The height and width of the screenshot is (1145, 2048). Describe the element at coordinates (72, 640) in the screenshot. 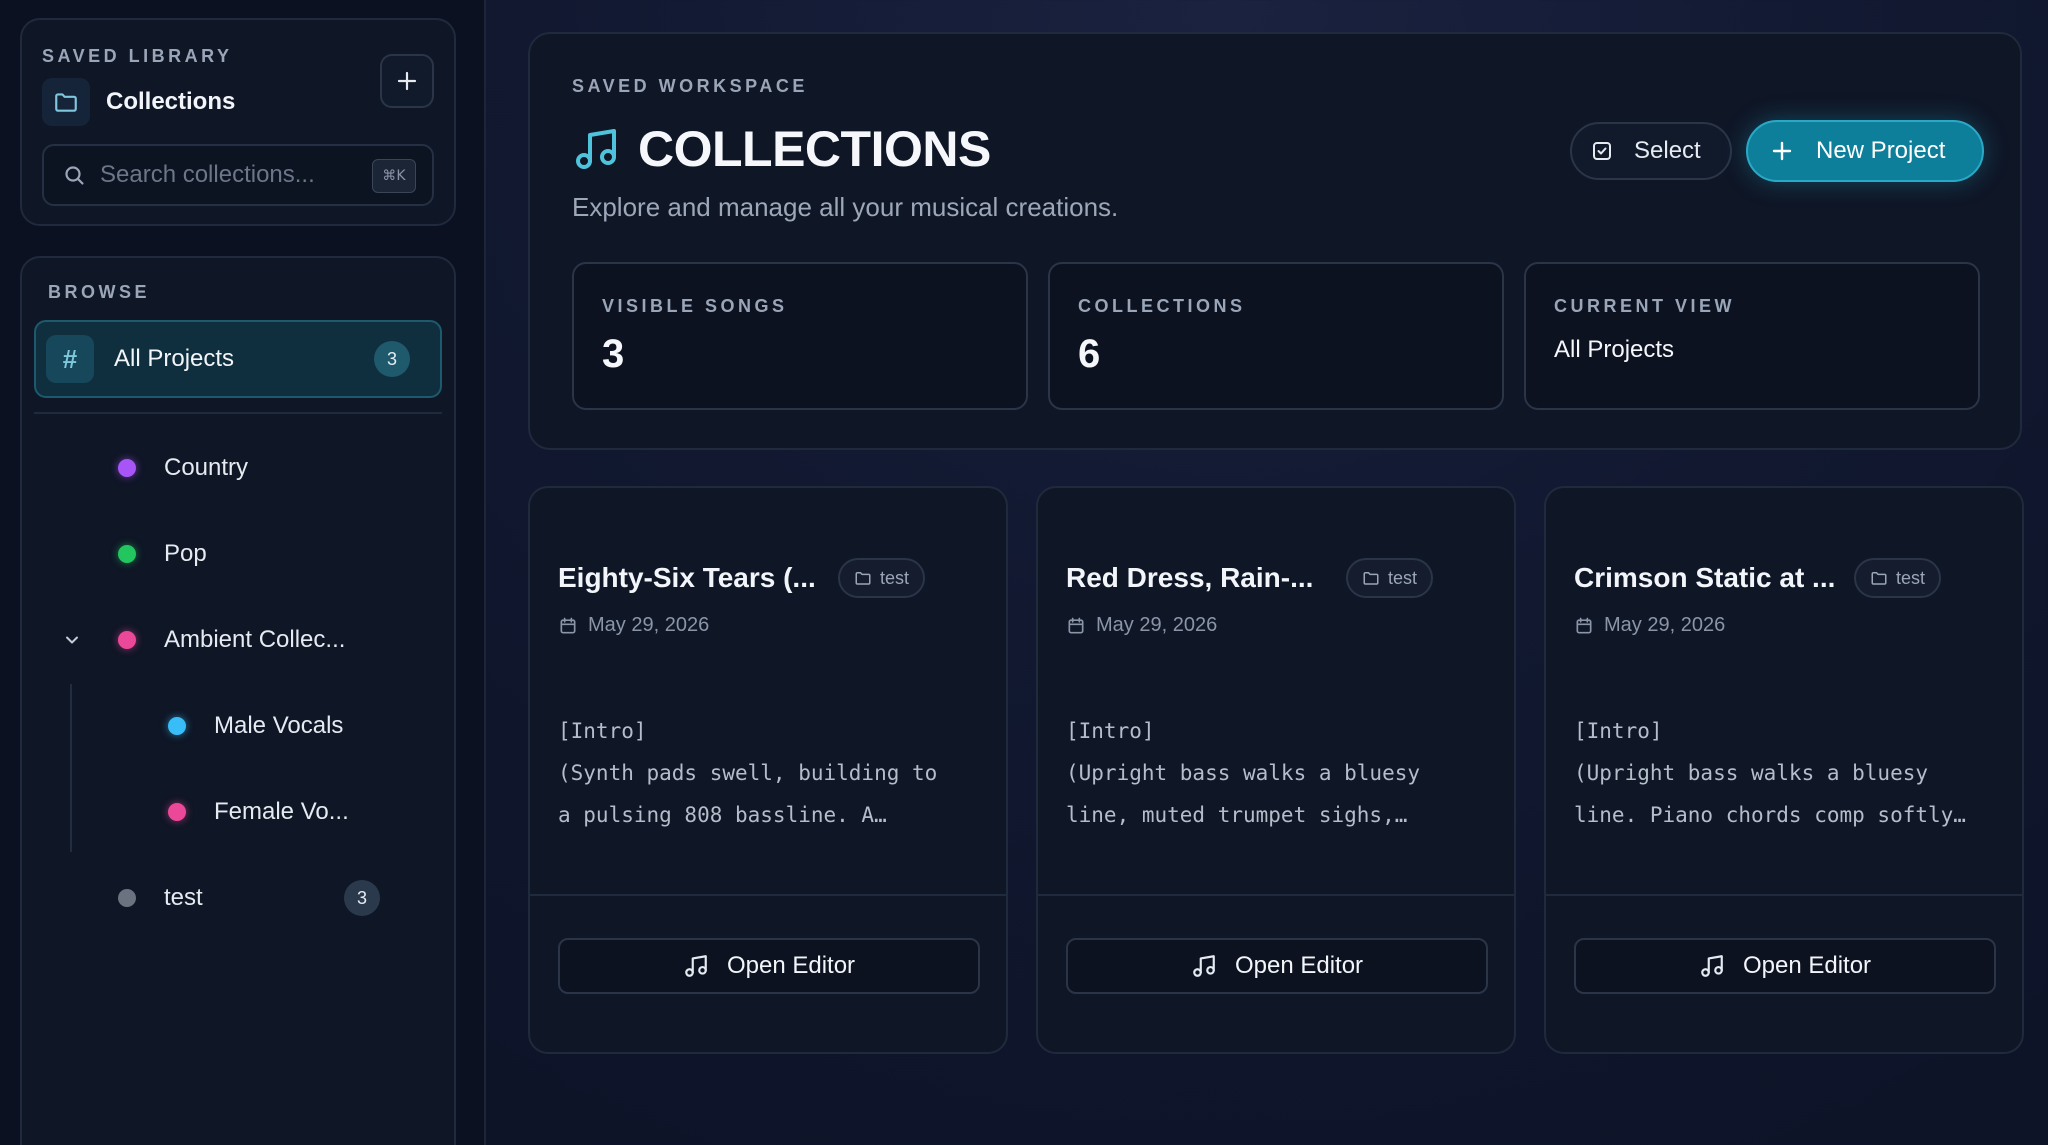

I see `chevron-down-icon` at that location.